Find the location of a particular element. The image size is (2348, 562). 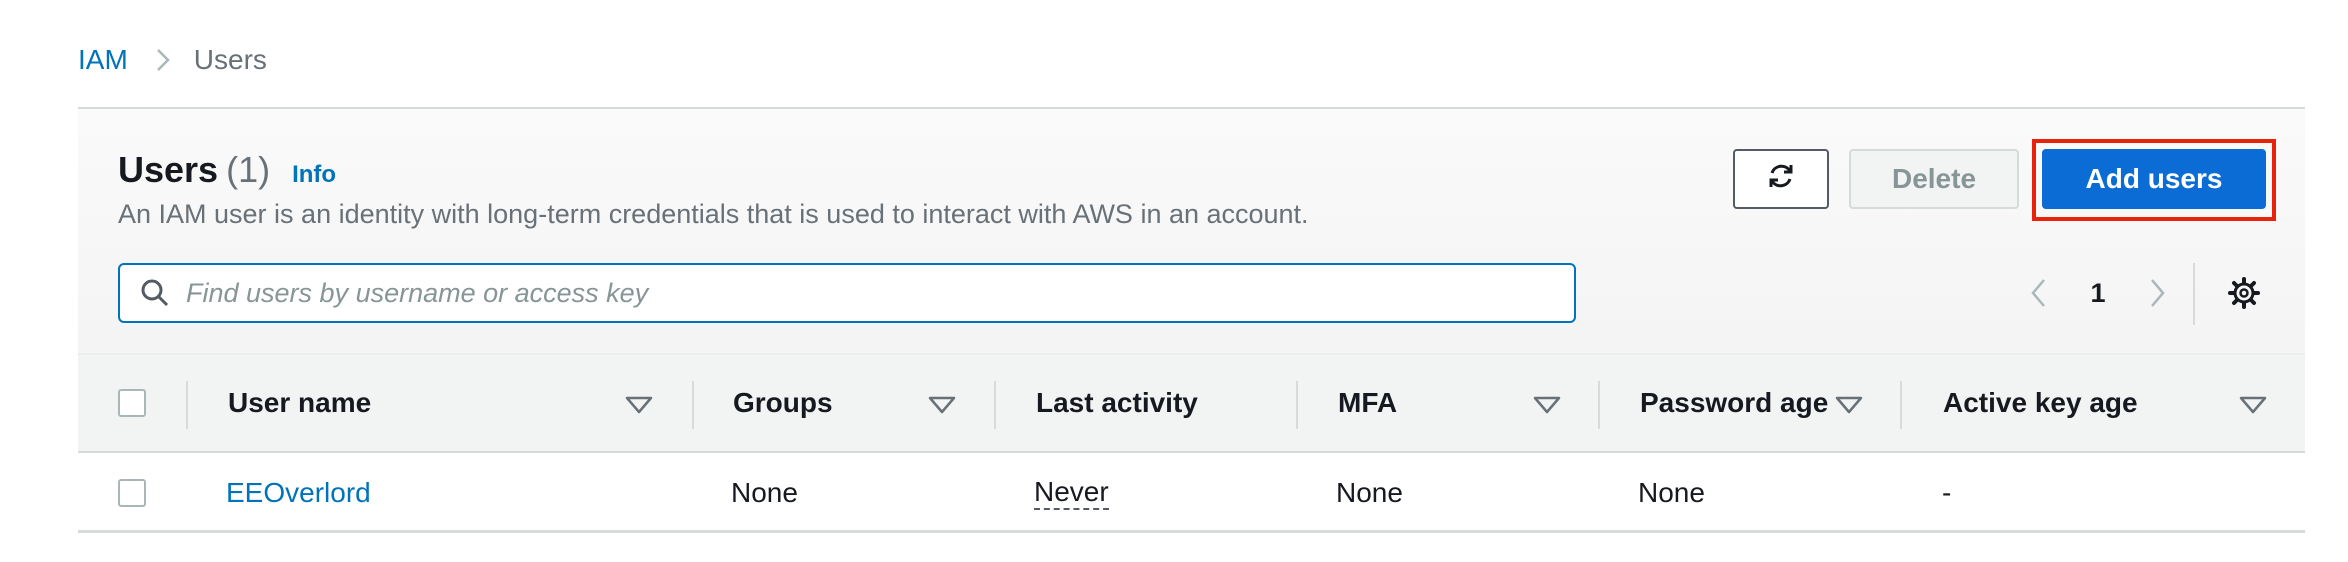

info-link: Info is located at coordinates (314, 175).